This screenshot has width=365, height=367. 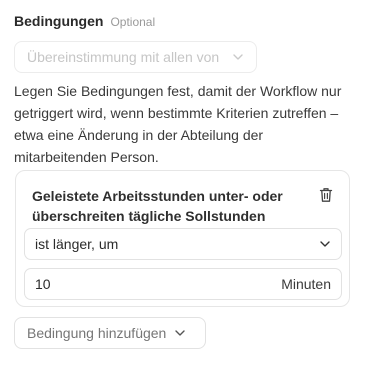 What do you see at coordinates (77, 244) in the screenshot?
I see `operator-value: ist länger, um` at bounding box center [77, 244].